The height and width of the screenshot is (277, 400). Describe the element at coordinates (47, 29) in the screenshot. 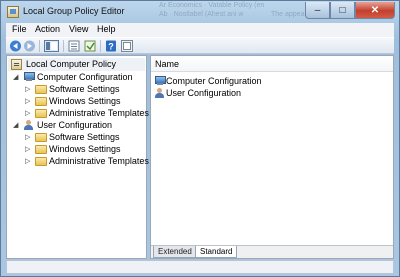

I see `menu-action: Action` at that location.